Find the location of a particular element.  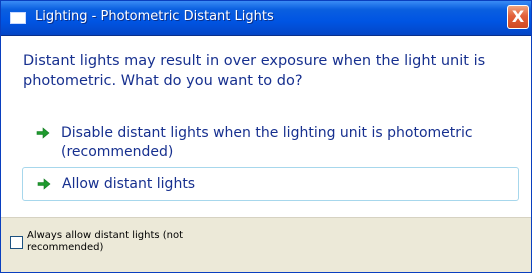

window-icon is located at coordinates (18, 18).